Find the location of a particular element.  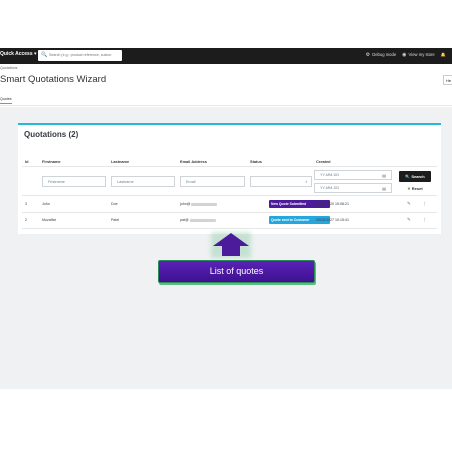

lastname-filter-input: Lastname is located at coordinates (143, 181).